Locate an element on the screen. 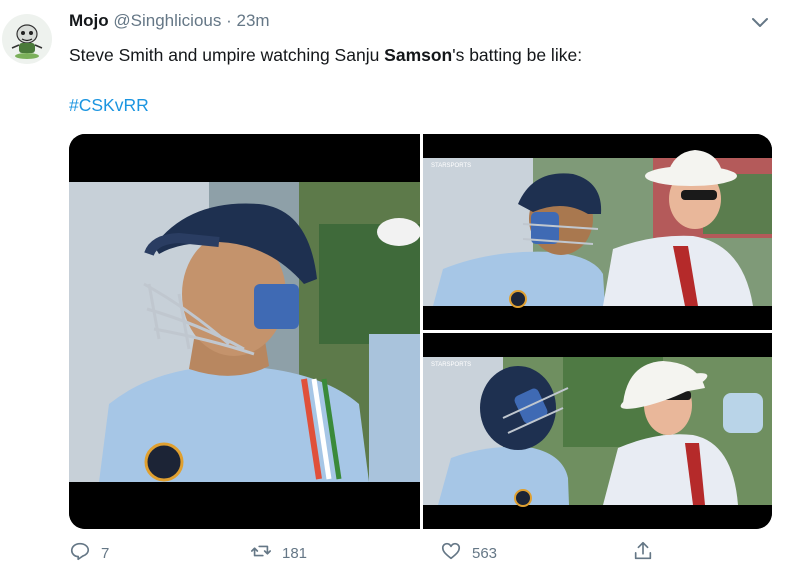 Image resolution: width=800 pixels, height=581 pixels. retweet-icon is located at coordinates (261, 553).